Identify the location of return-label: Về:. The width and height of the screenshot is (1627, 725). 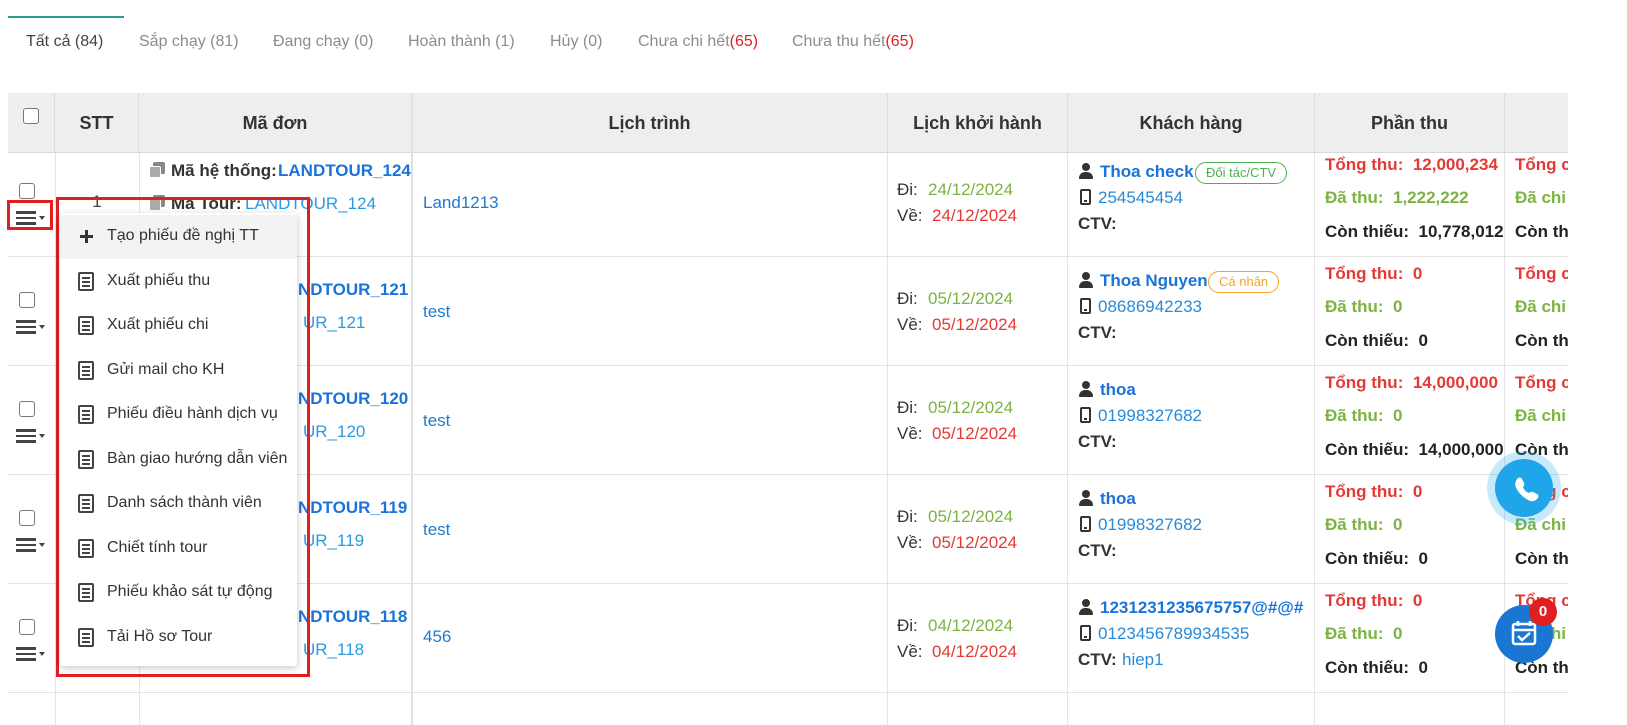
(910, 215).